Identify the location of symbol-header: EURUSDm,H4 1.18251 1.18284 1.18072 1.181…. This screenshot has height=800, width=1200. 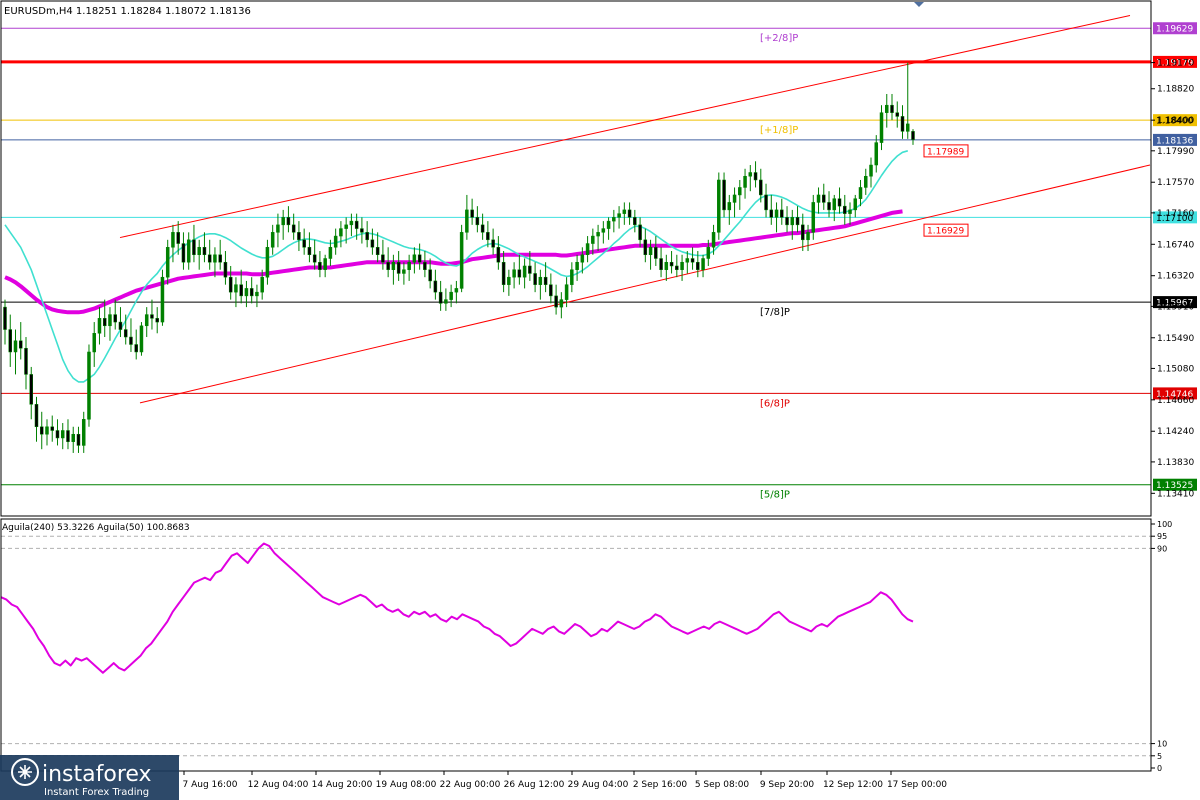
(127, 11).